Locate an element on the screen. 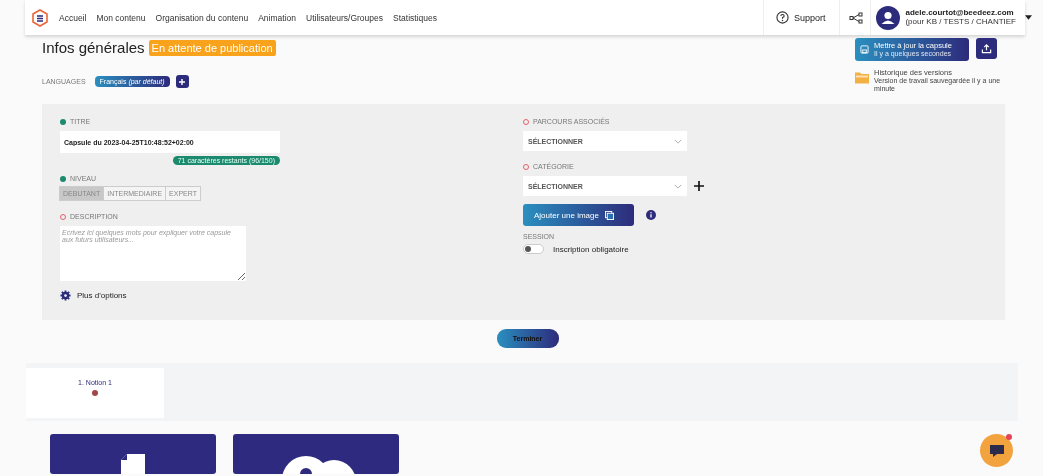 The image size is (1043, 476). toggle-switch is located at coordinates (533, 249).